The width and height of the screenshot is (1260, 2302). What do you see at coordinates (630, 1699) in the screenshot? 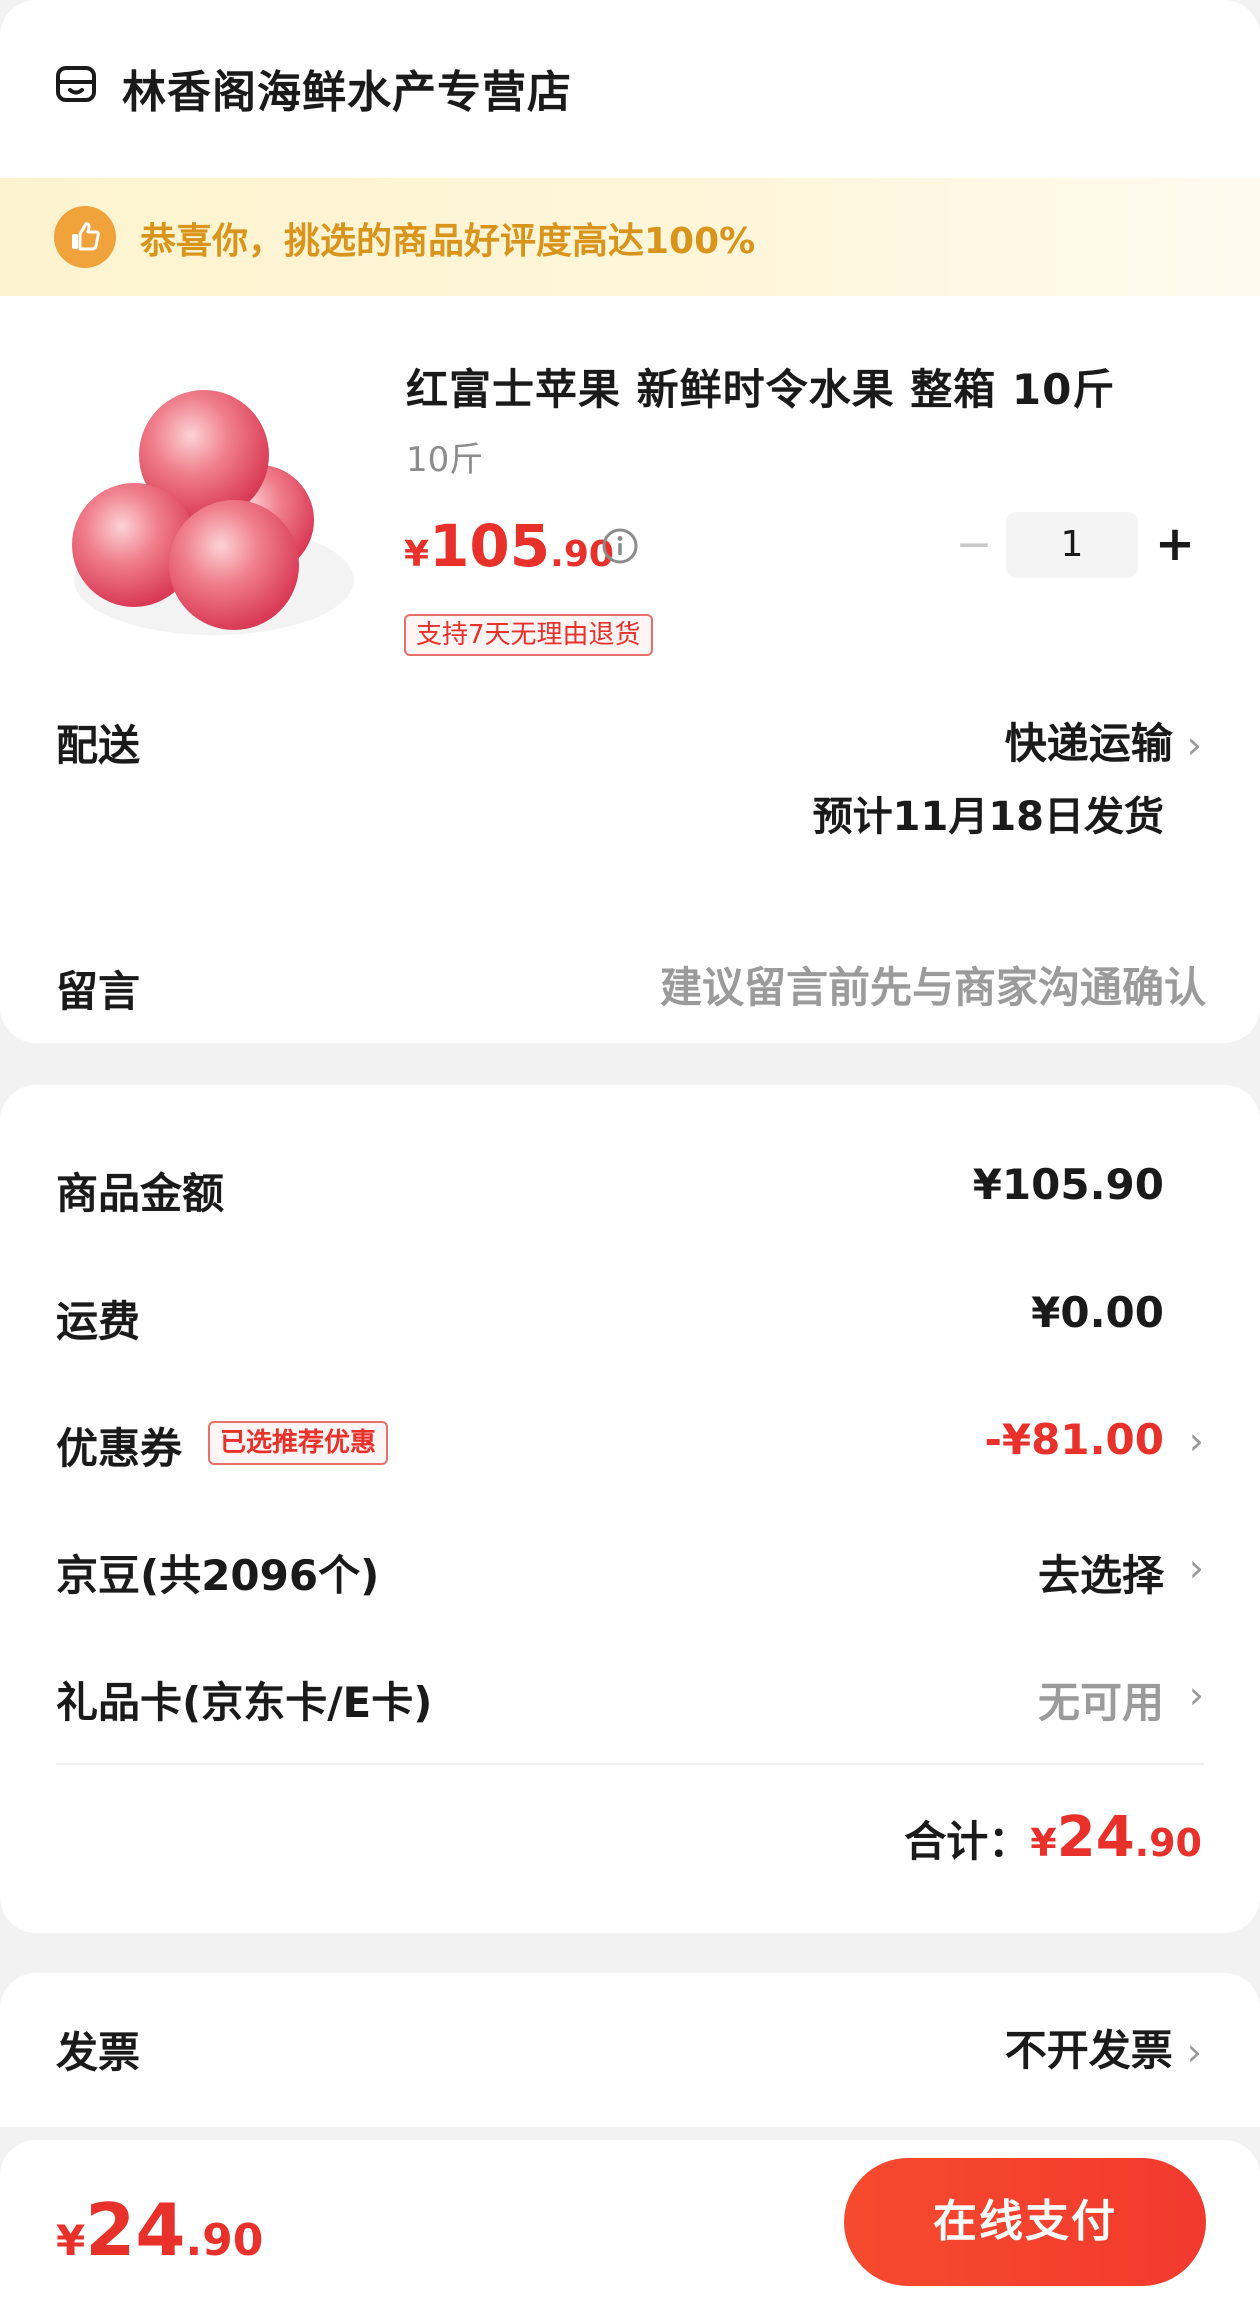
I see `gift-card-row: 礼品卡(京东卡/E卡) 无可用 ›` at bounding box center [630, 1699].